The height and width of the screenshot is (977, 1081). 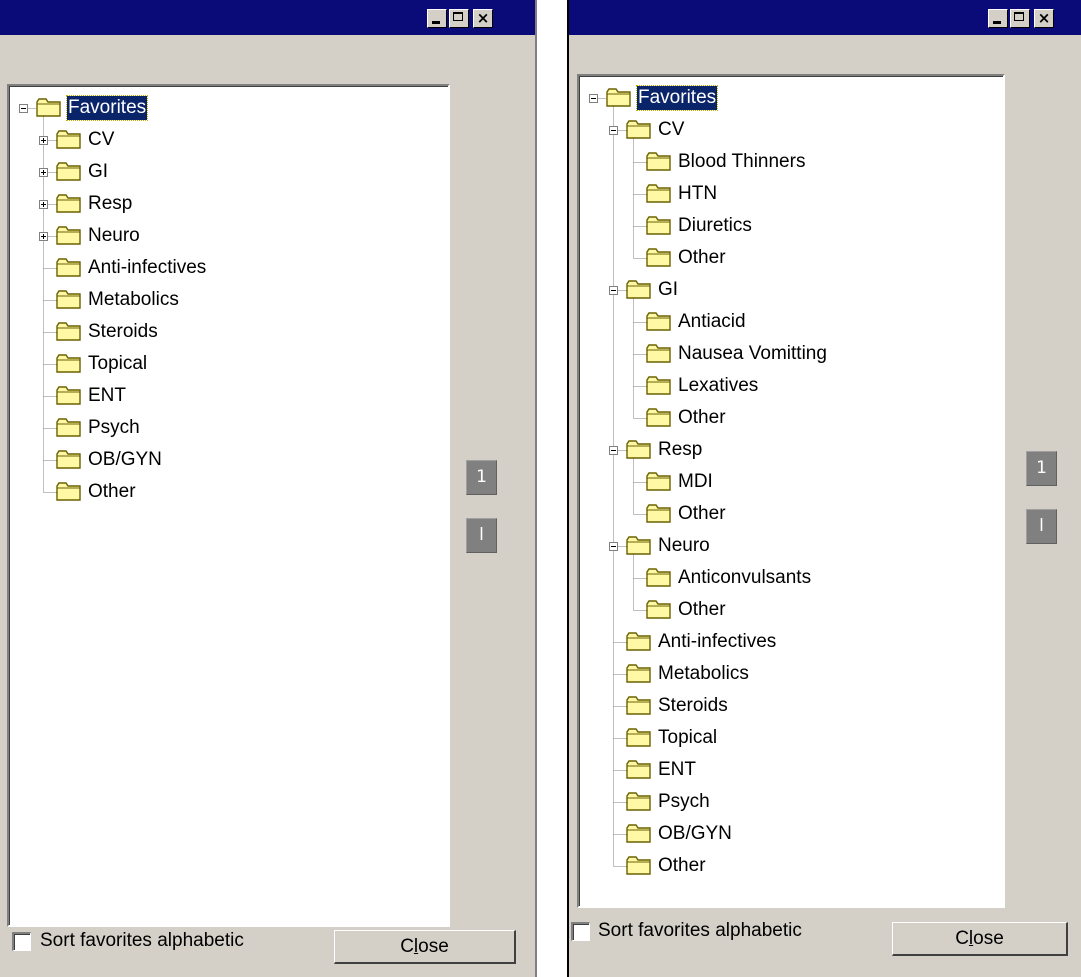 I want to click on tree-item-label: Diuretics, so click(x=715, y=226).